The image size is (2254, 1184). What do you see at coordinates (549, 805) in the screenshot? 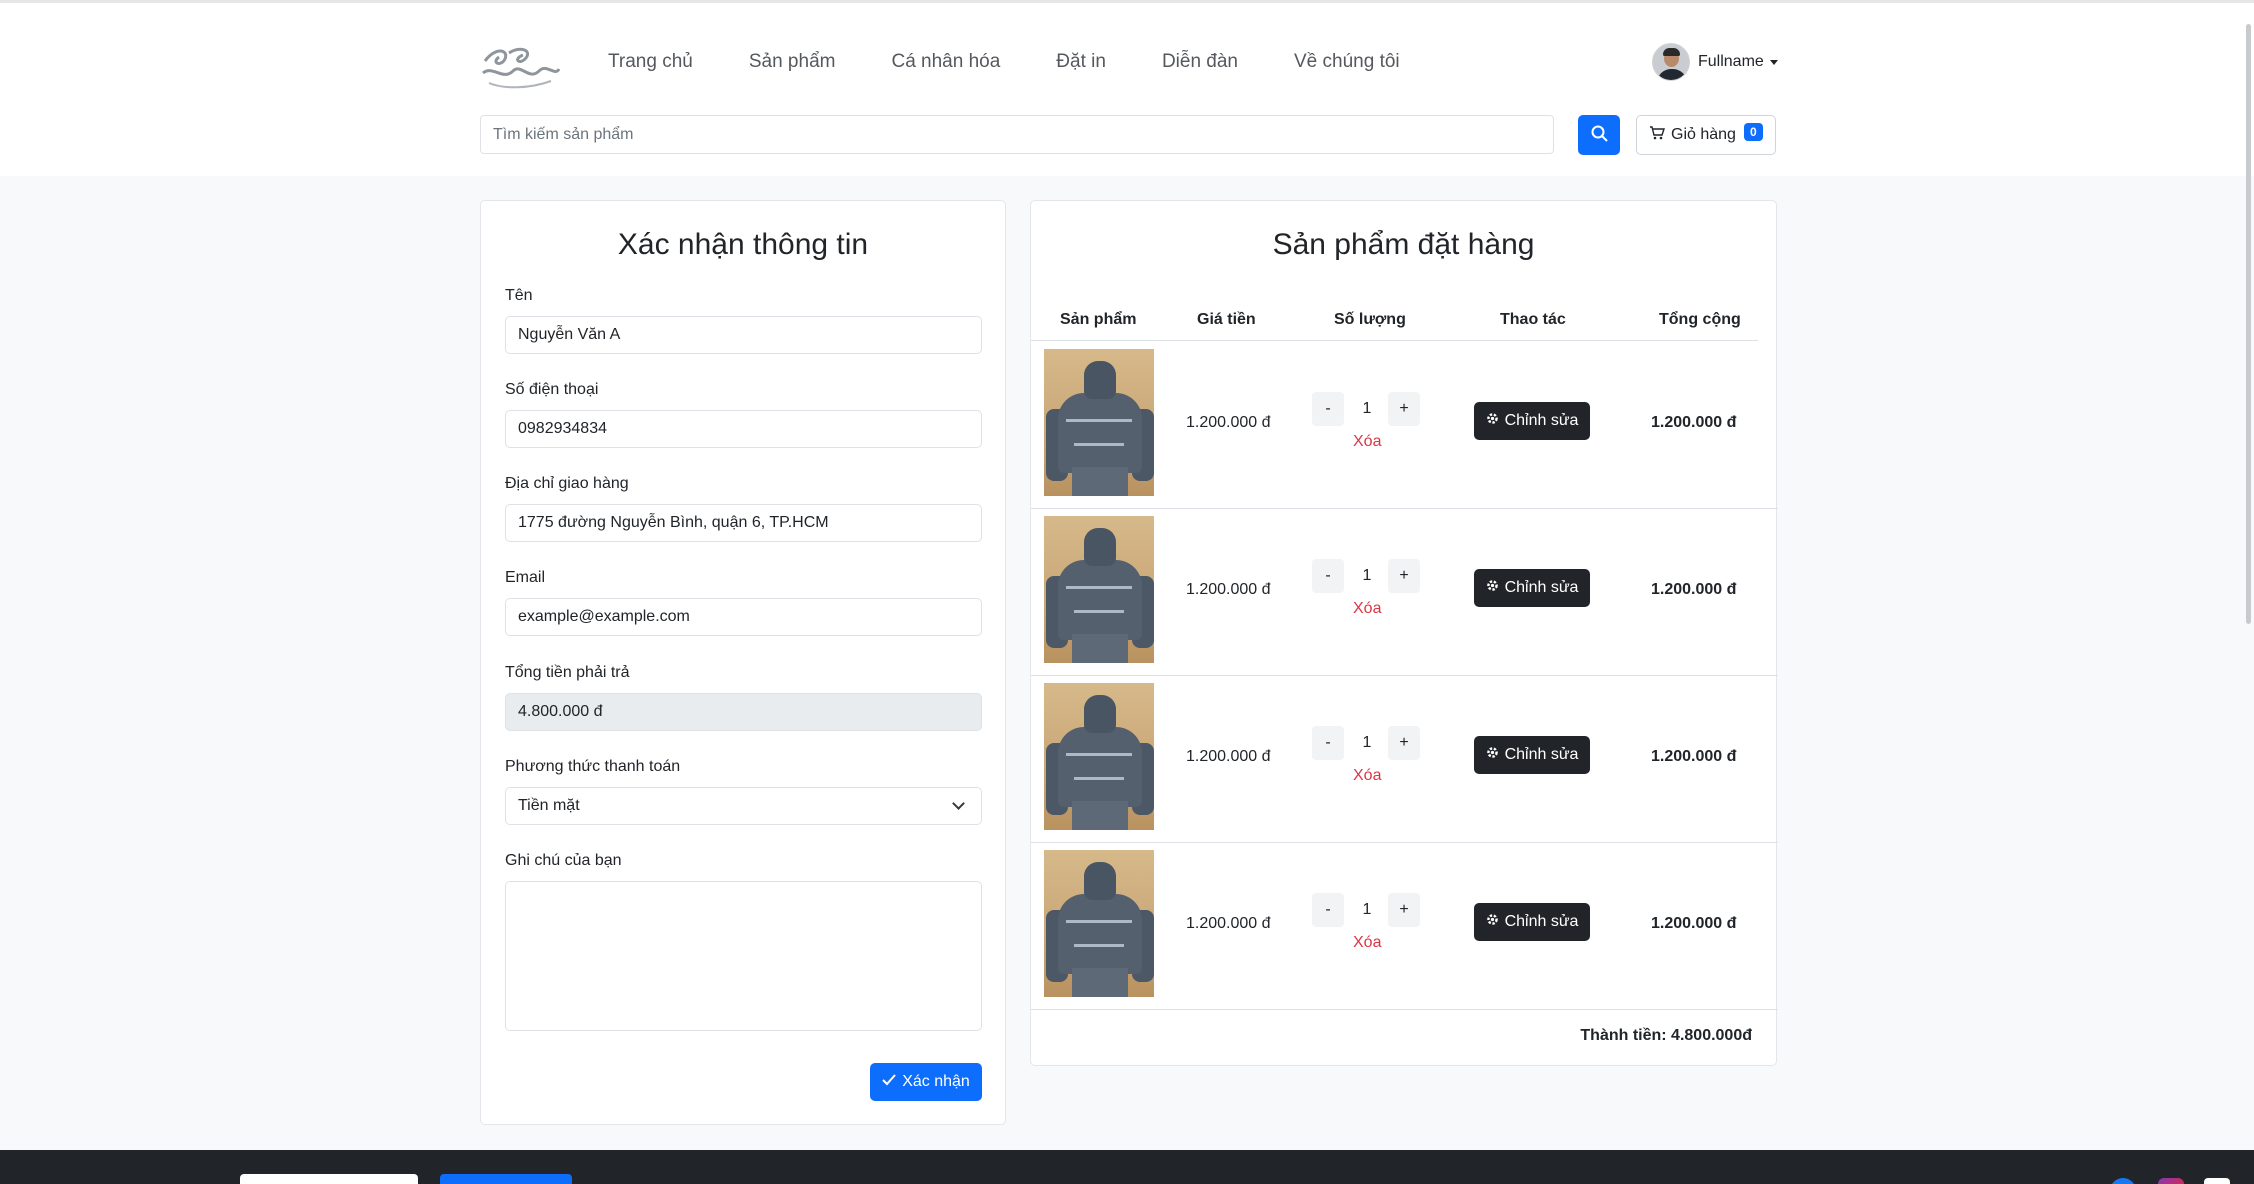
I see `payment-method-value: Tiền mặt` at bounding box center [549, 805].